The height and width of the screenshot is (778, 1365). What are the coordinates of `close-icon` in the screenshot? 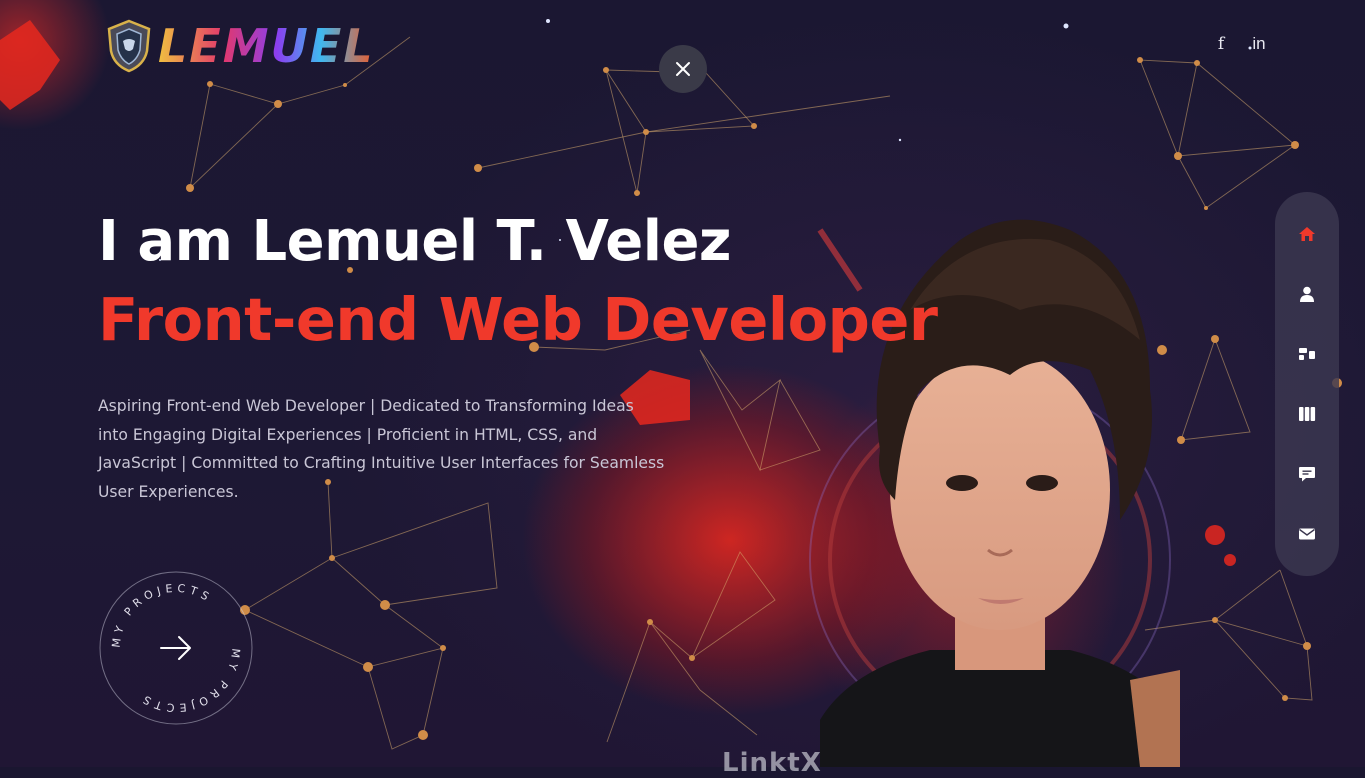 It's located at (683, 69).